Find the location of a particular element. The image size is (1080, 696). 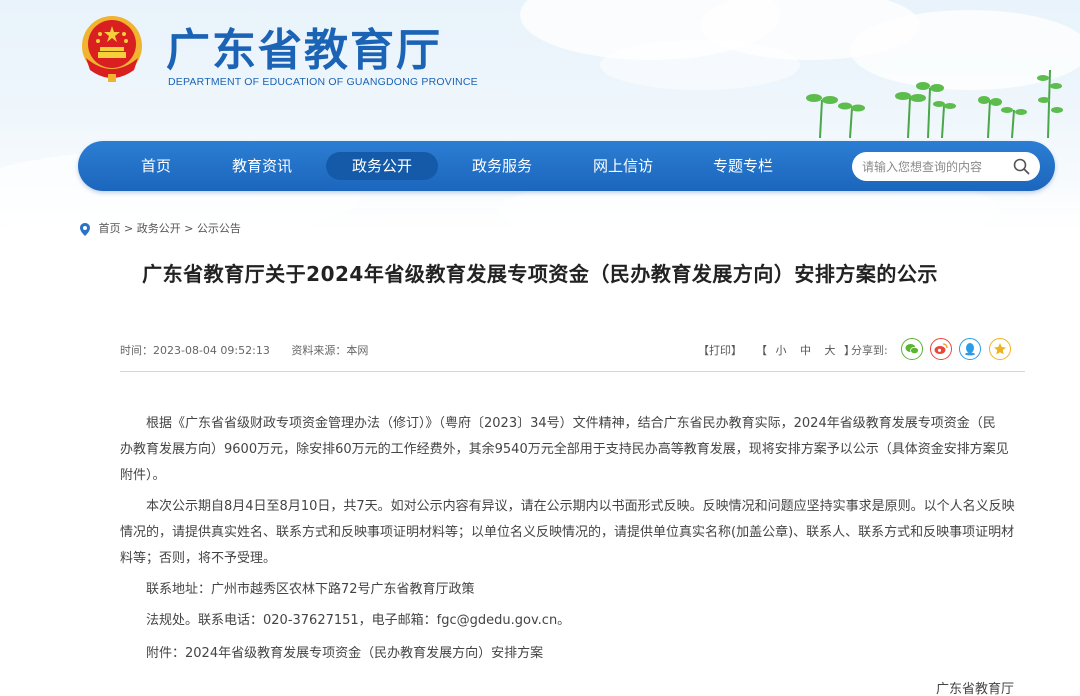

nav-item-education-news: 教育资讯 is located at coordinates (262, 166).